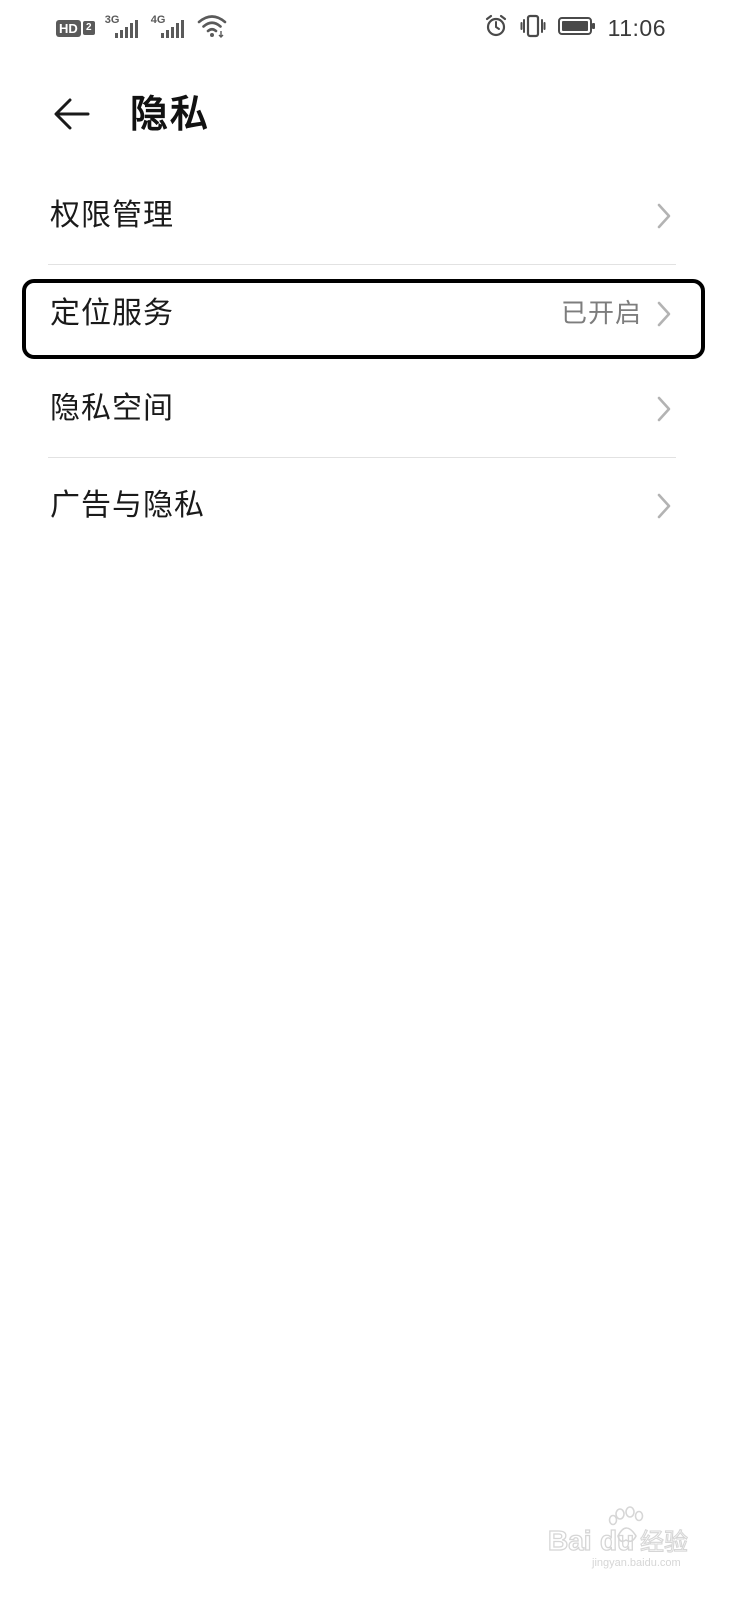 The image size is (738, 1600). What do you see at coordinates (362, 409) in the screenshot?
I see `menu-item-private-space: 隐私空间` at bounding box center [362, 409].